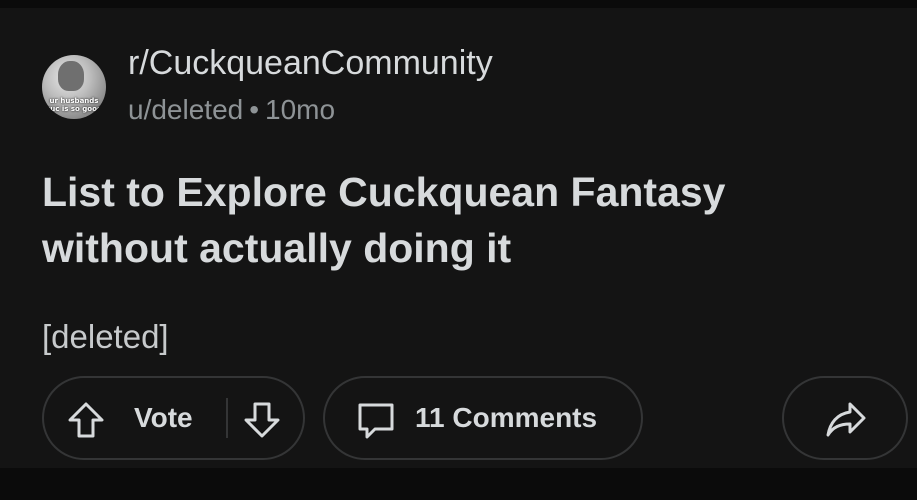 Image resolution: width=917 pixels, height=500 pixels. Describe the element at coordinates (105, 336) in the screenshot. I see `post-body: [deleted]` at that location.